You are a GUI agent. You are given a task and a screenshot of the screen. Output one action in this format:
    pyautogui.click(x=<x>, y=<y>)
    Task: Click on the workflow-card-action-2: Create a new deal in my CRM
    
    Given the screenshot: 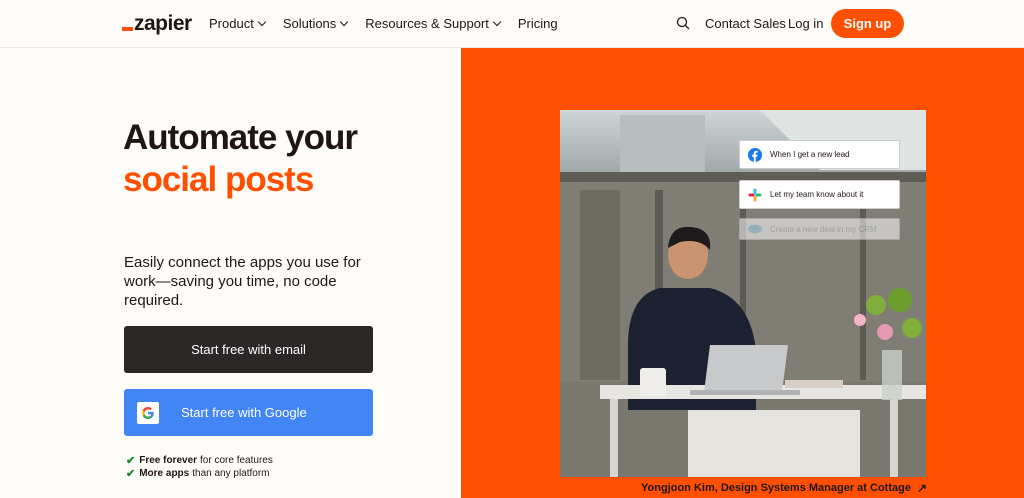 What is the action you would take?
    pyautogui.click(x=819, y=229)
    